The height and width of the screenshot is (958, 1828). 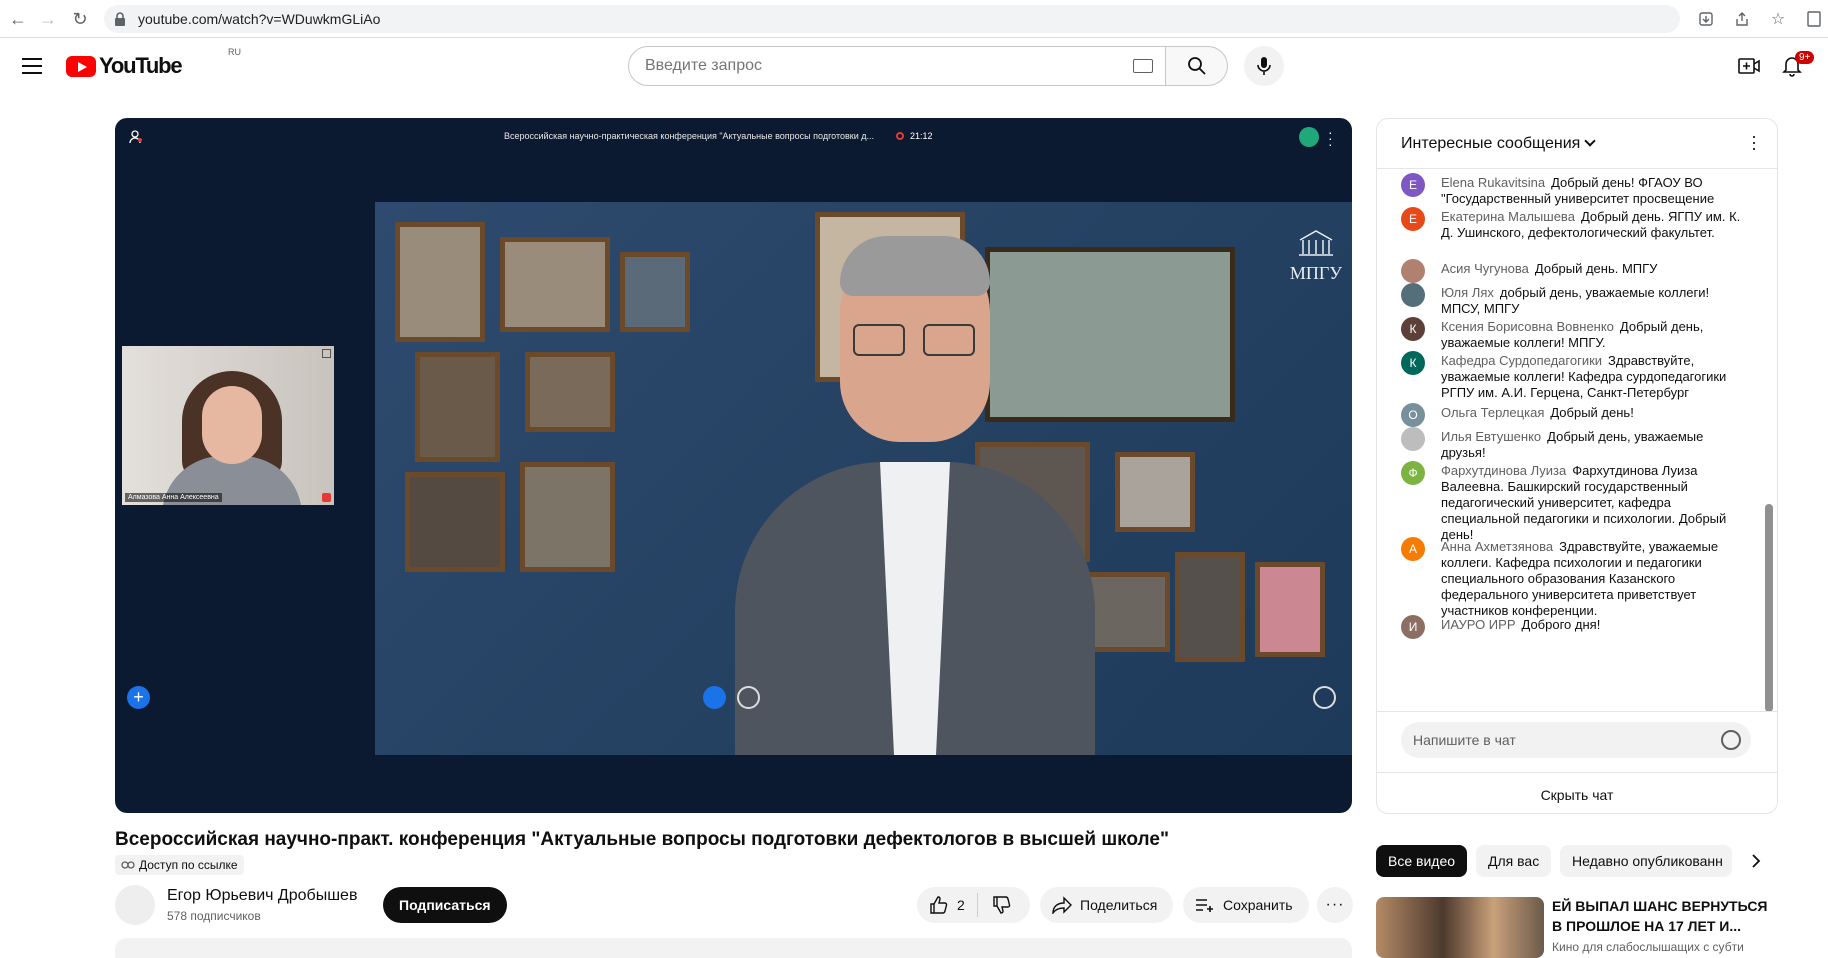 I want to click on chat-more-icon: · · ·, so click(x=1754, y=142).